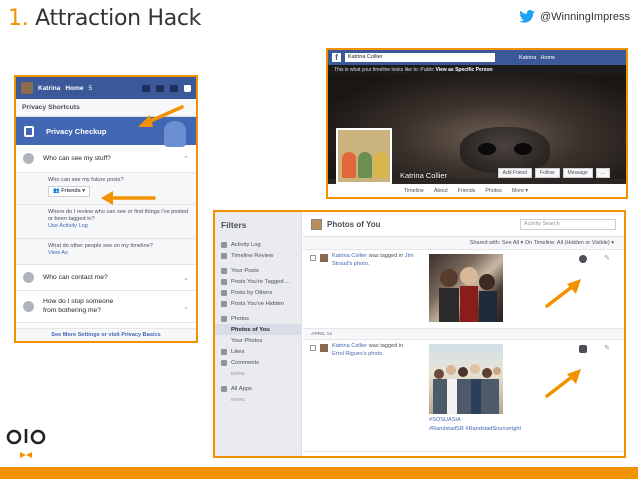 This screenshot has height=479, width=638. I want to click on tab-timeline: Timeline, so click(414, 191).